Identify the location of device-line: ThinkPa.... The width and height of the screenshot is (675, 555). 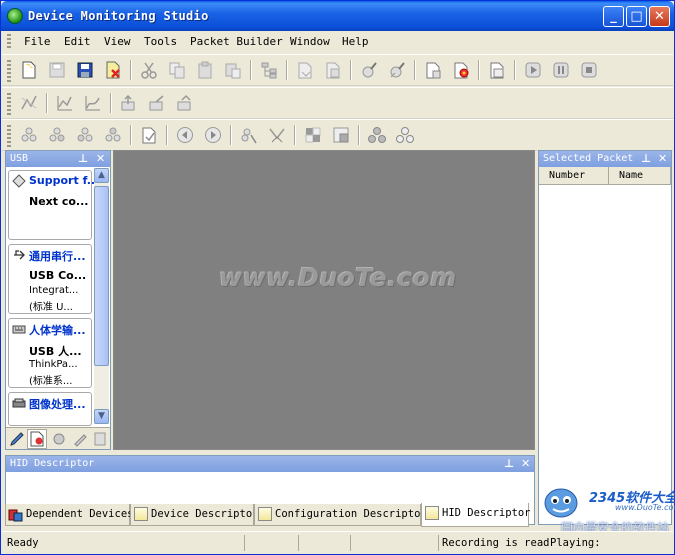
(53, 364).